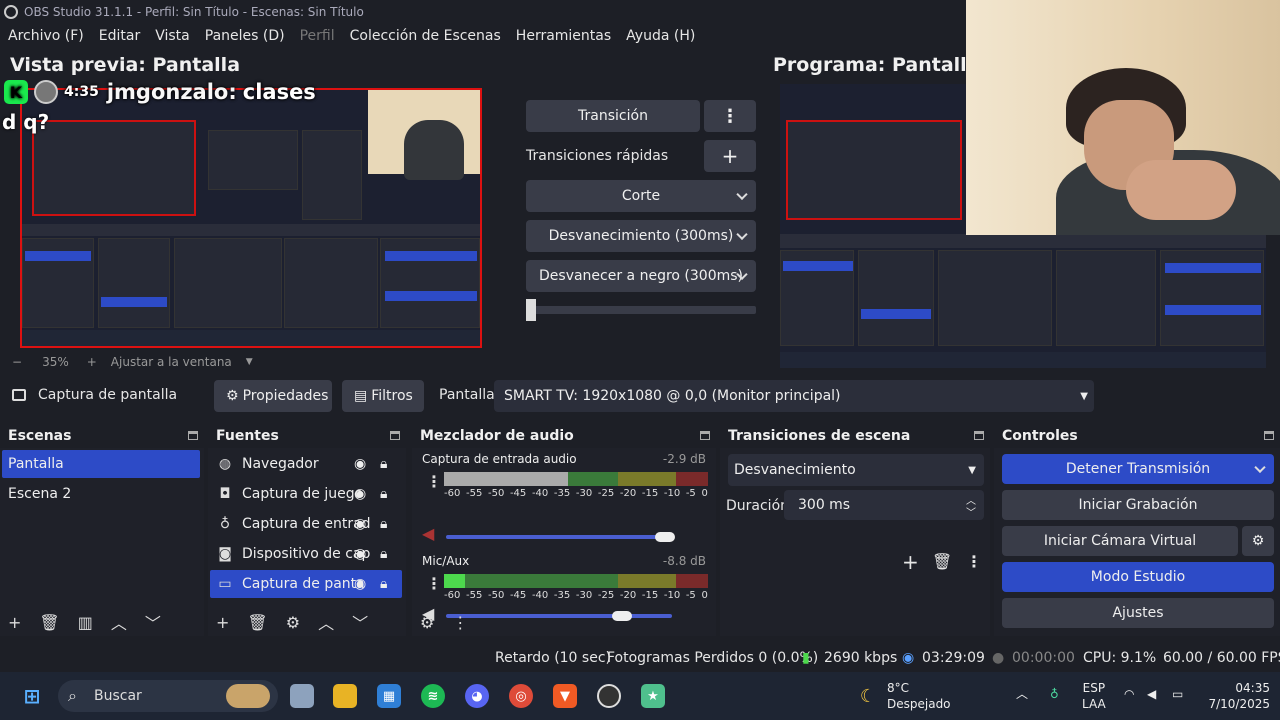 The image size is (1280, 720). Describe the element at coordinates (1120, 541) in the screenshot. I see `start-virtual-camera-button: Iniciar Cámara Virtual` at that location.